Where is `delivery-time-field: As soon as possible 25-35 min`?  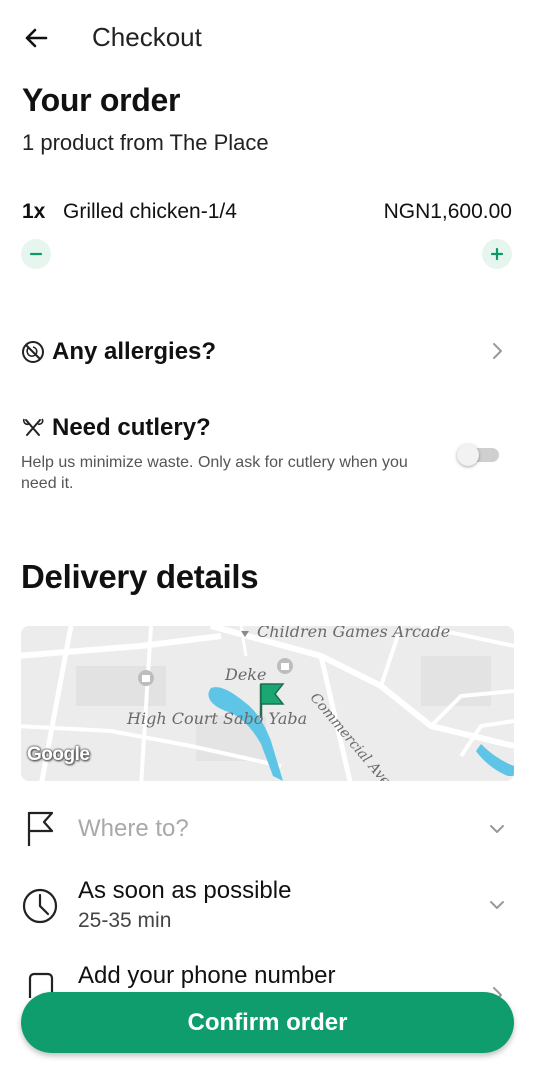
delivery-time-field: As soon as possible 25-35 min is located at coordinates (267, 904).